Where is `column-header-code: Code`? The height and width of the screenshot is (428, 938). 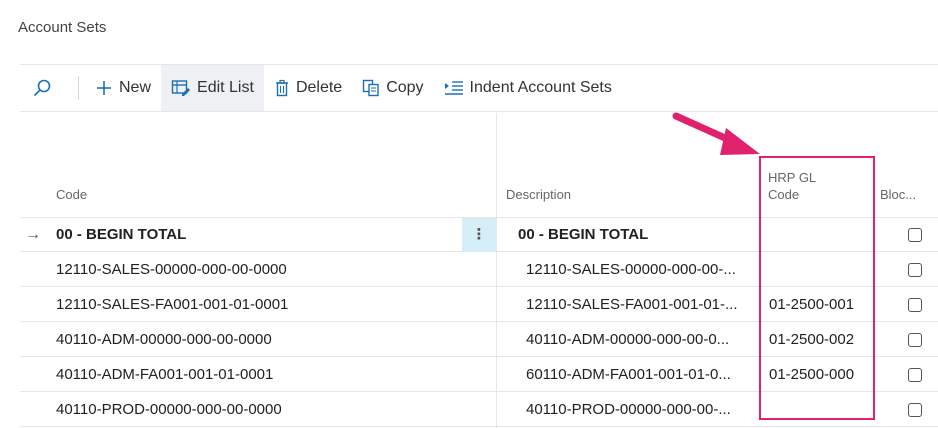 column-header-code: Code is located at coordinates (256, 165).